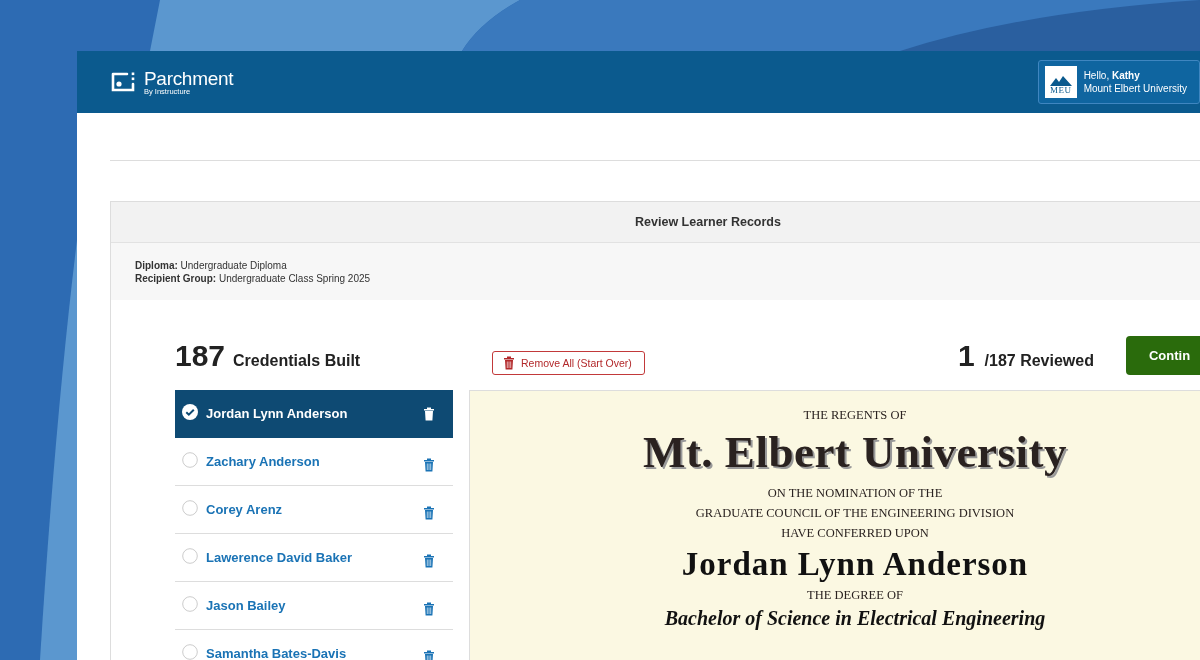  I want to click on diploma-text: GRADUATE COUNCIL OF THE ENGINEERING DIVISION, so click(855, 513).